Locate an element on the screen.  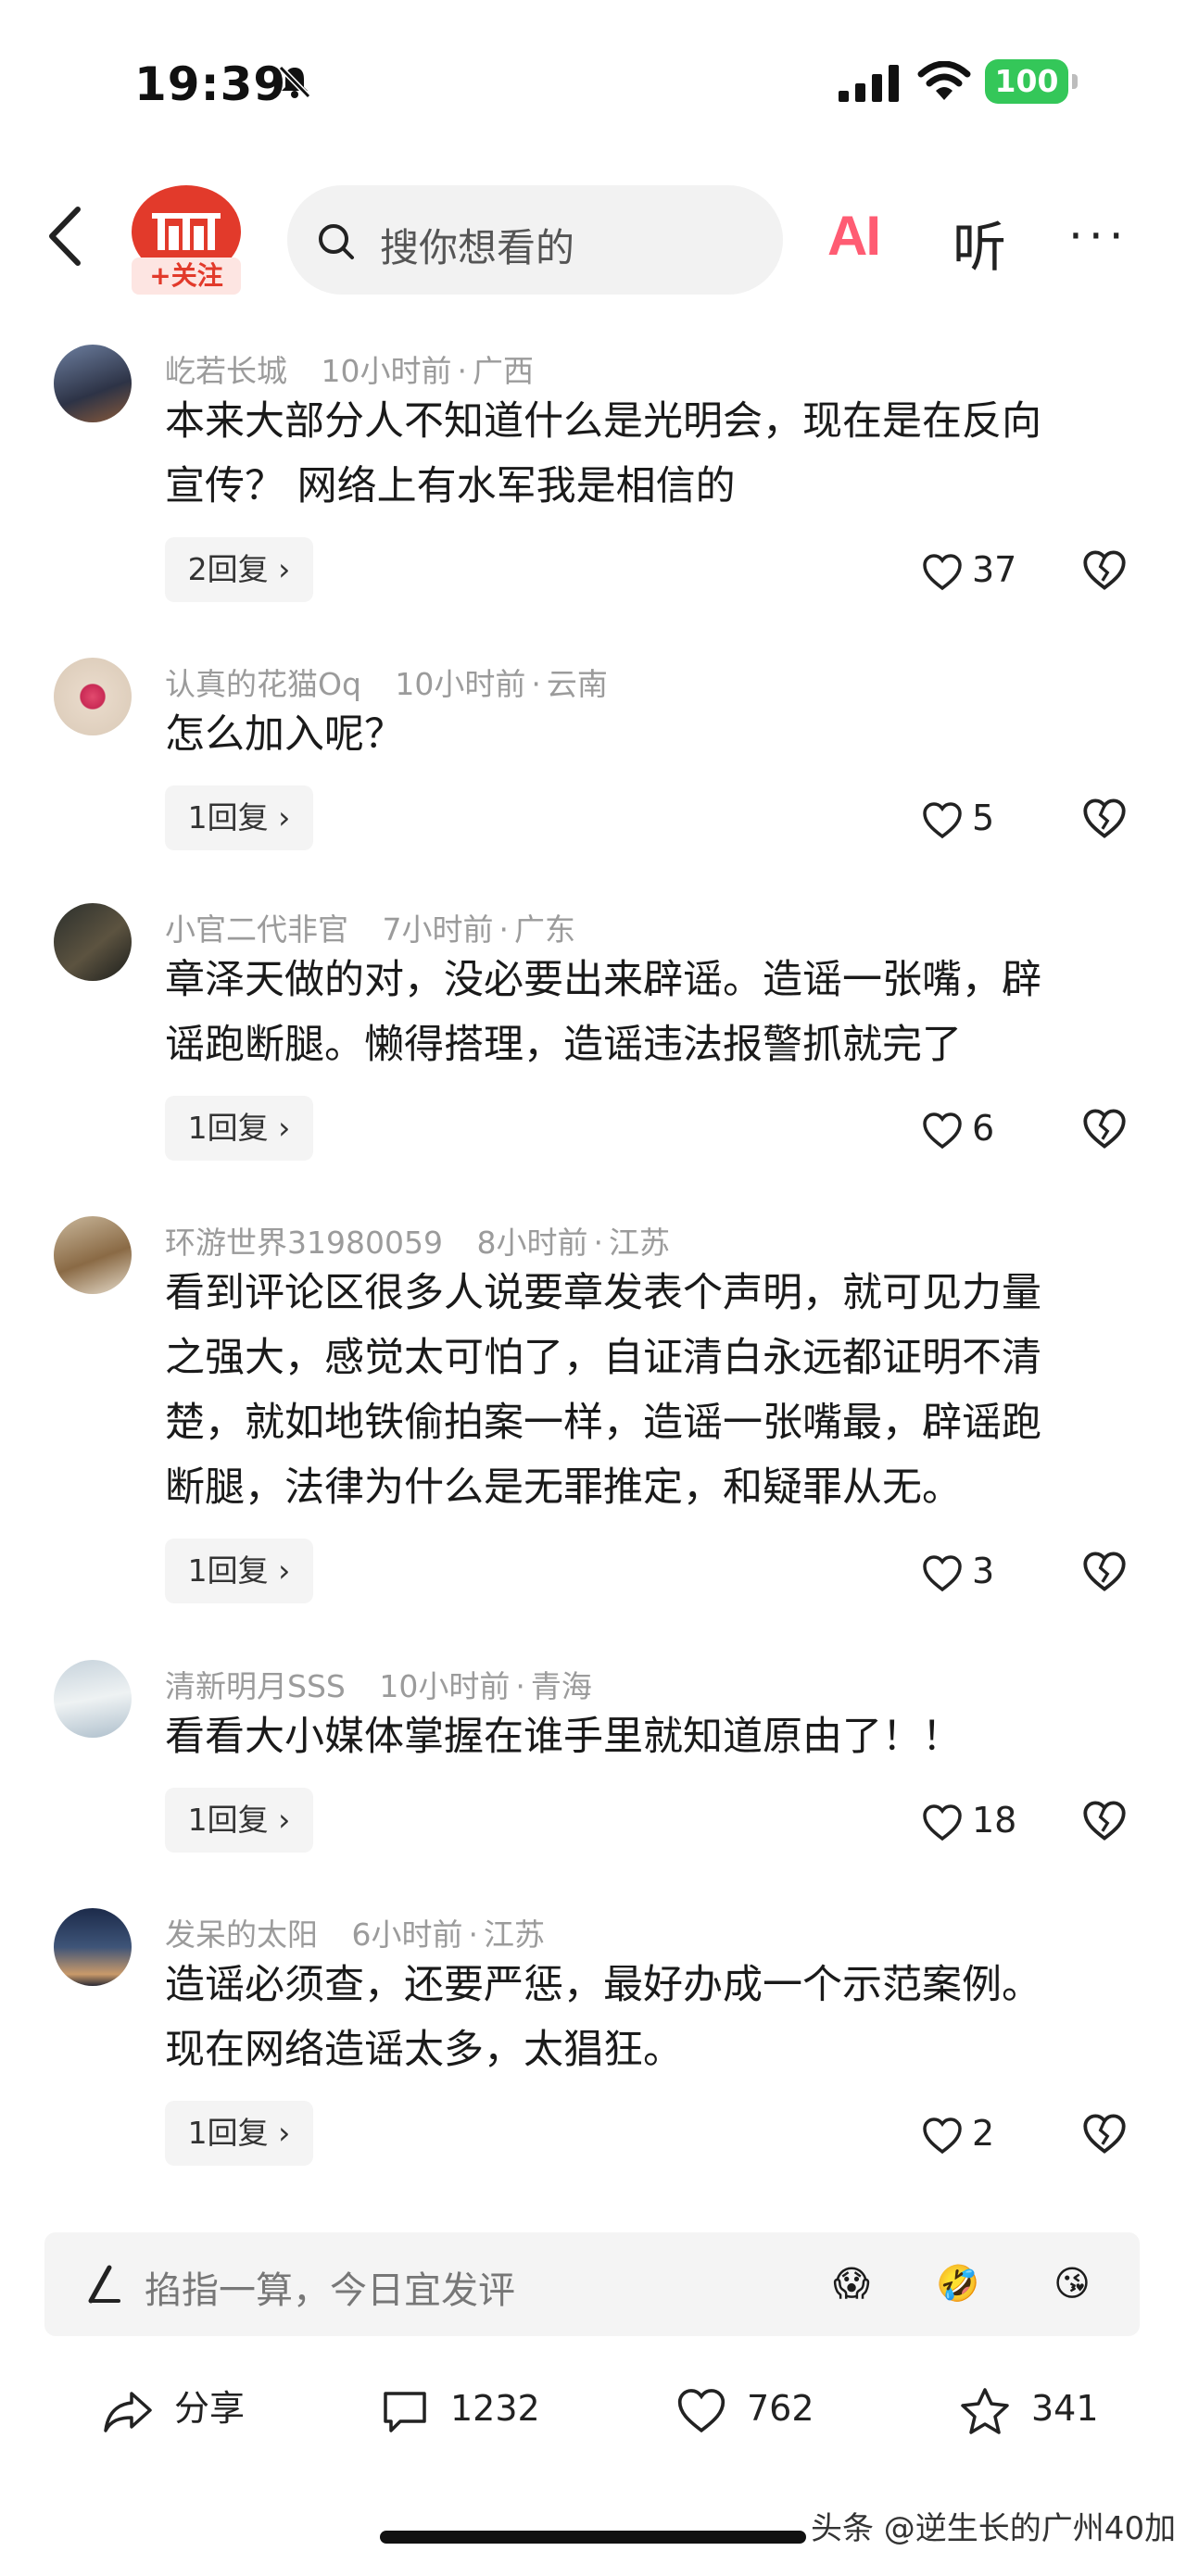
comment-text: 怎么加入呢？ is located at coordinates (656, 734).